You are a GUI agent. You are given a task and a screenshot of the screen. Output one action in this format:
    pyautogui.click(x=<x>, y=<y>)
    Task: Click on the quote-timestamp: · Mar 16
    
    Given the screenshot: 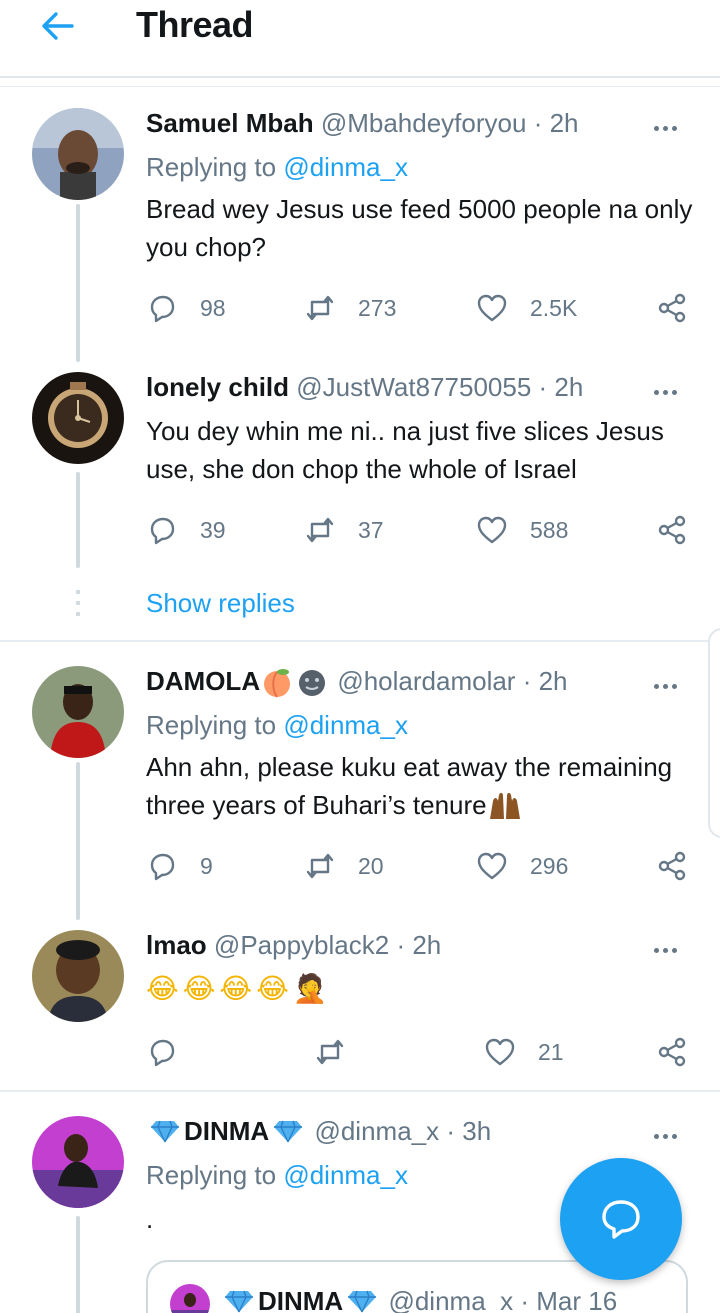 What is the action you would take?
    pyautogui.click(x=569, y=1299)
    